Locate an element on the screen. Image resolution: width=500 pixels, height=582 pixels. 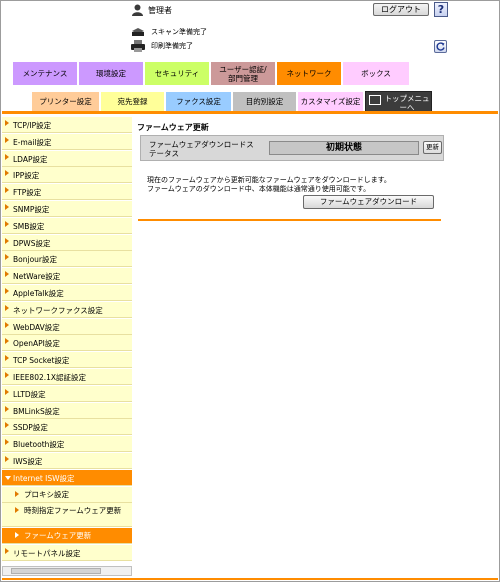
sidebar-item-remote-panel: リモートパネル設定 is located at coordinates (67, 553).